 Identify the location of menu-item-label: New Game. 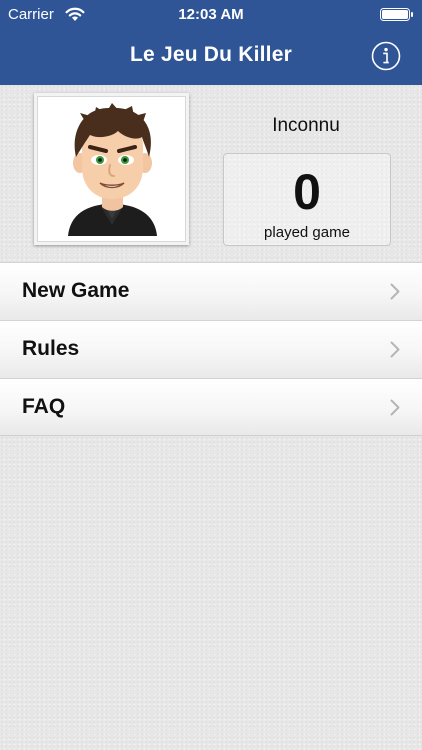
(76, 290).